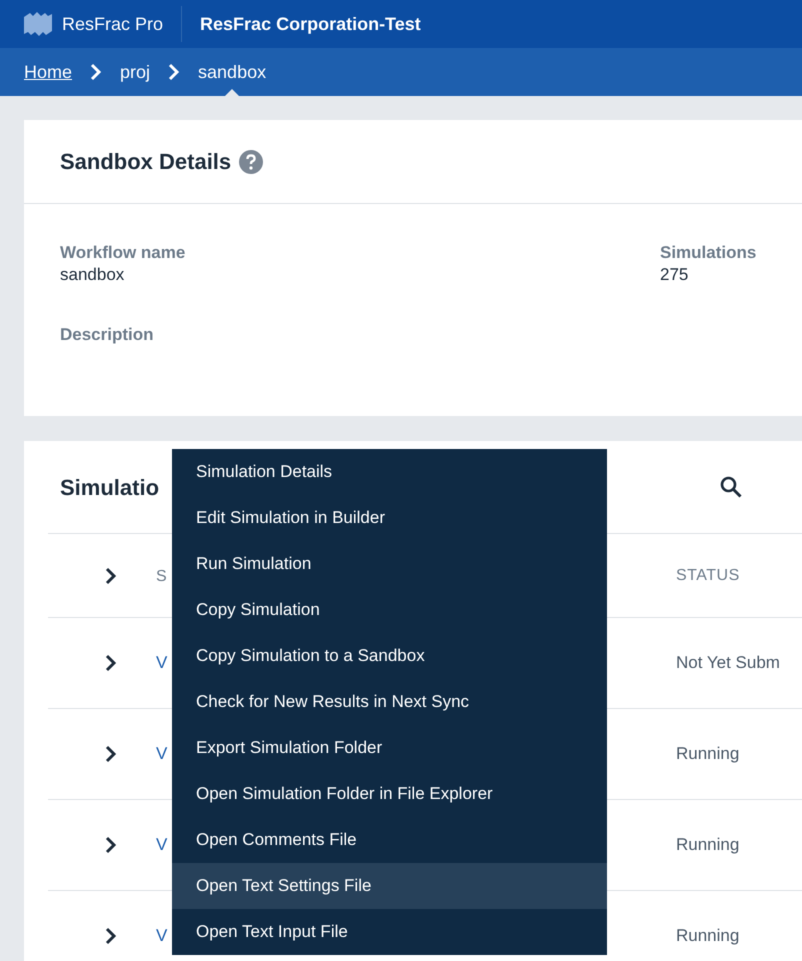 This screenshot has width=802, height=961. I want to click on menu-item: Copy Simulation to a Sandbox, so click(389, 656).